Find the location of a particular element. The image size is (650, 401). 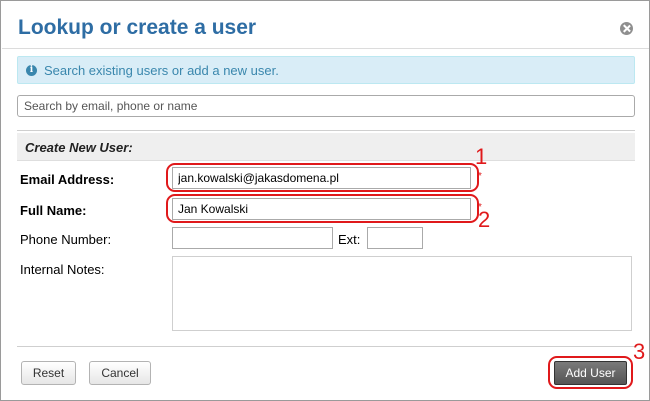

full-name-field is located at coordinates (321, 209).